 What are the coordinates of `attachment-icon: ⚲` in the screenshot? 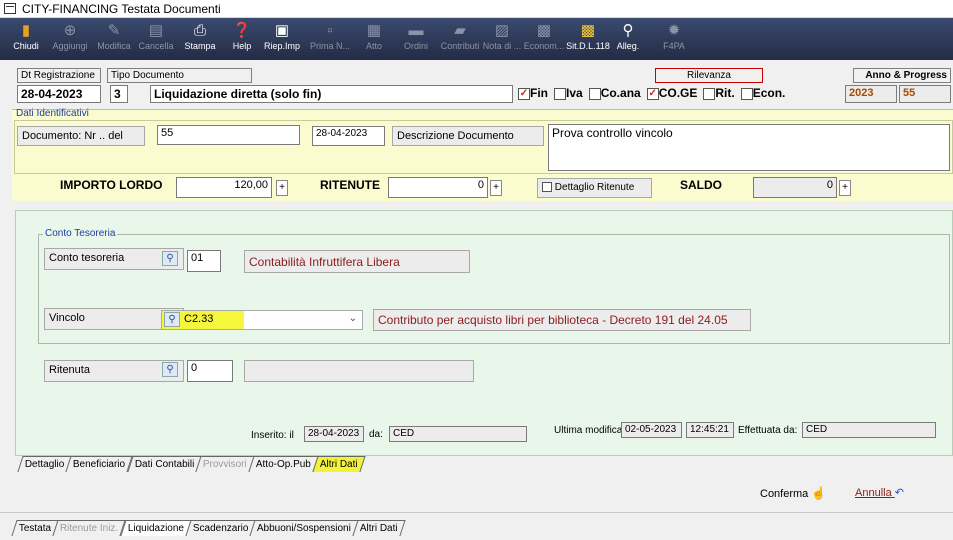 It's located at (628, 30).